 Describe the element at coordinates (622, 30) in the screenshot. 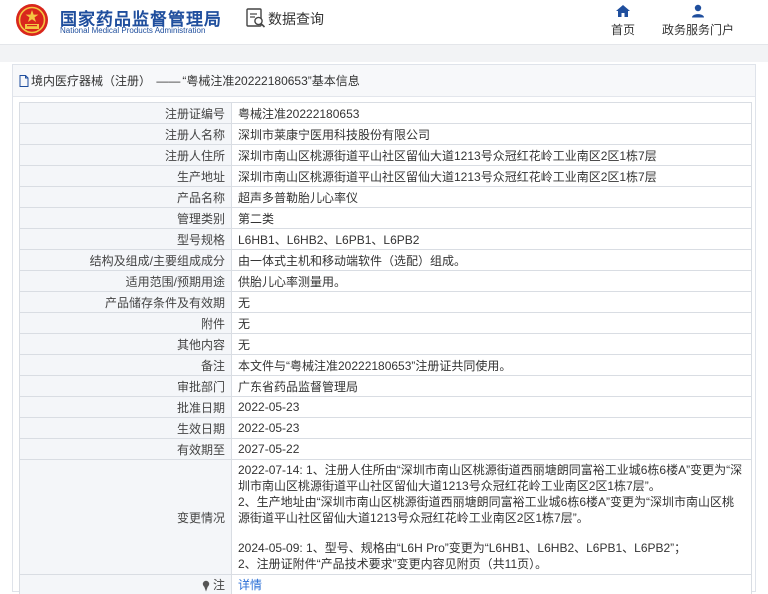

I see `nav-home-label: 首页` at that location.